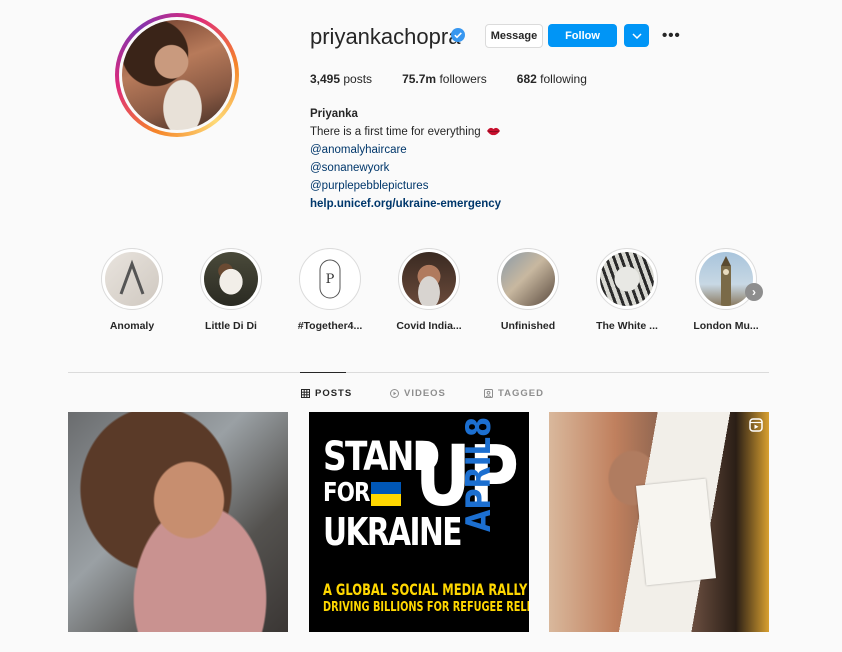 Image resolution: width=842 pixels, height=652 pixels. What do you see at coordinates (325, 79) in the screenshot?
I see `stat-value: 3,495` at bounding box center [325, 79].